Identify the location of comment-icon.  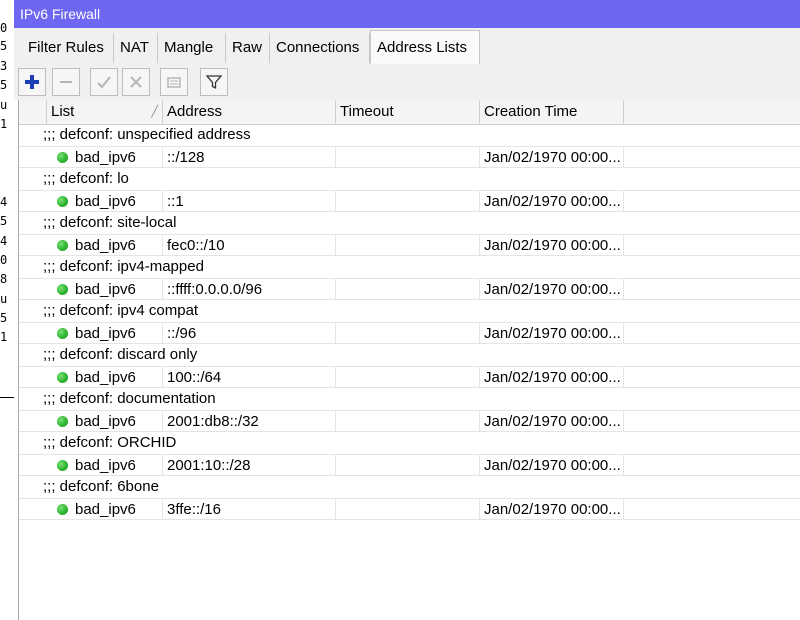
(174, 82).